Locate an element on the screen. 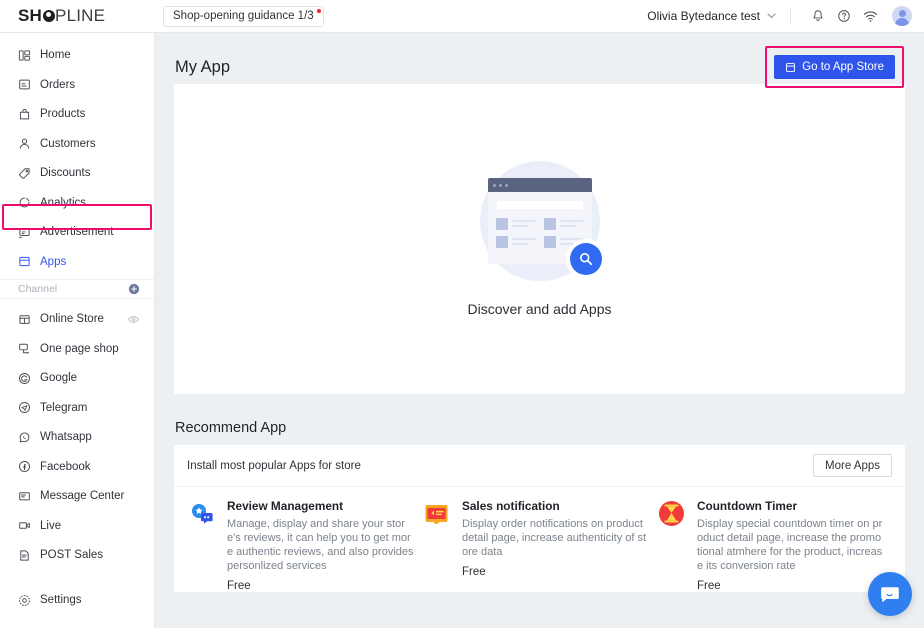 The width and height of the screenshot is (924, 628). sidebar-item-home: Home is located at coordinates (77, 55).